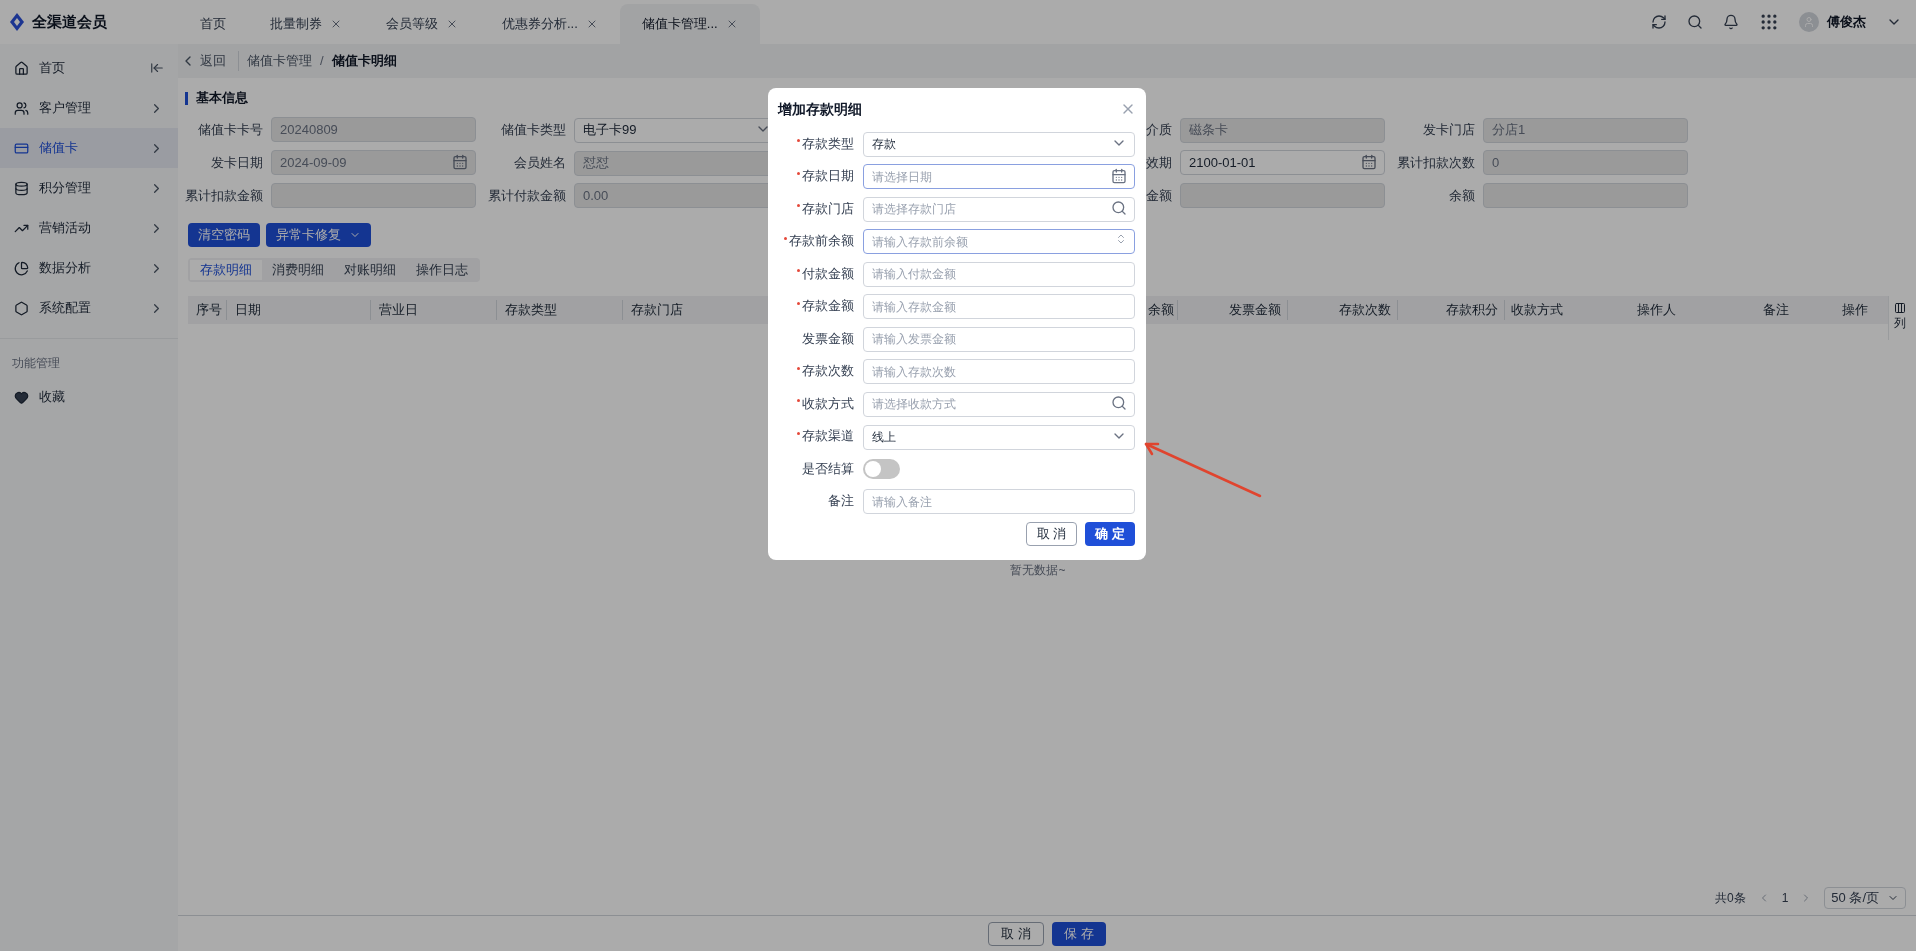 The height and width of the screenshot is (951, 1916). What do you see at coordinates (298, 310) in the screenshot?
I see `column-header: 日期` at bounding box center [298, 310].